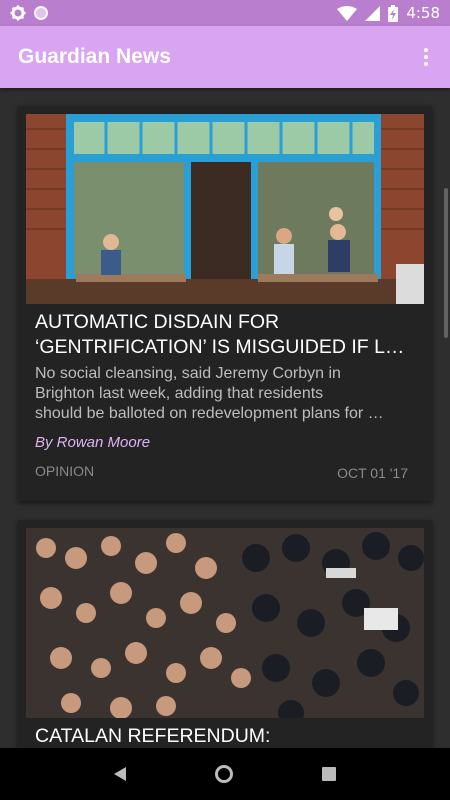 The width and height of the screenshot is (450, 800). Describe the element at coordinates (423, 13) in the screenshot. I see `status-time: 4:58` at that location.